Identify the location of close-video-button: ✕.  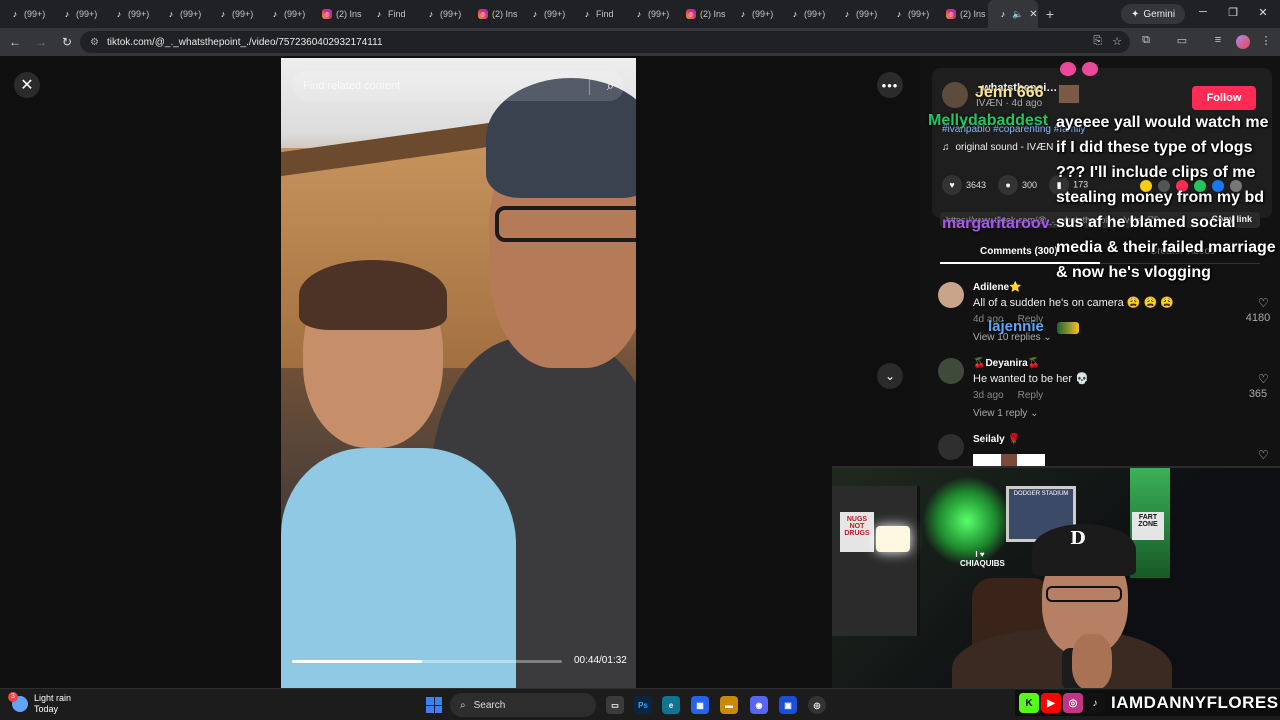
(27, 85).